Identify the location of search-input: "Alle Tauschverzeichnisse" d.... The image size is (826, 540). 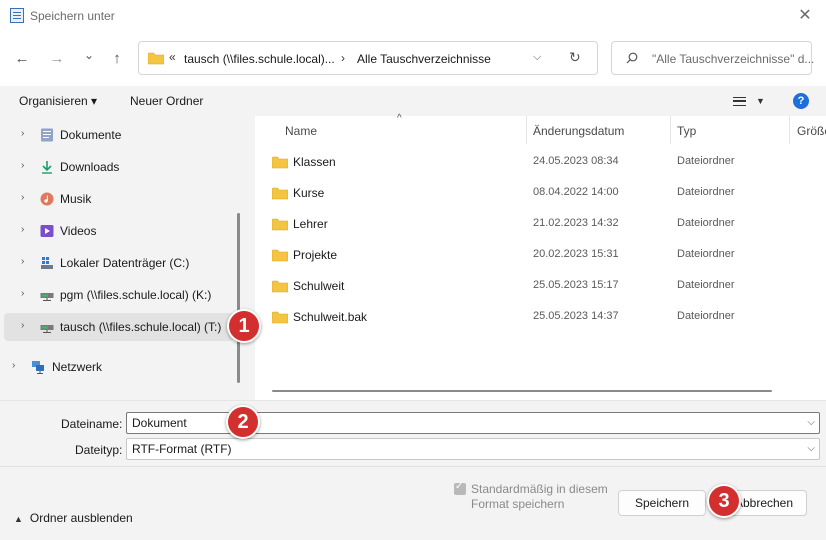
(712, 58).